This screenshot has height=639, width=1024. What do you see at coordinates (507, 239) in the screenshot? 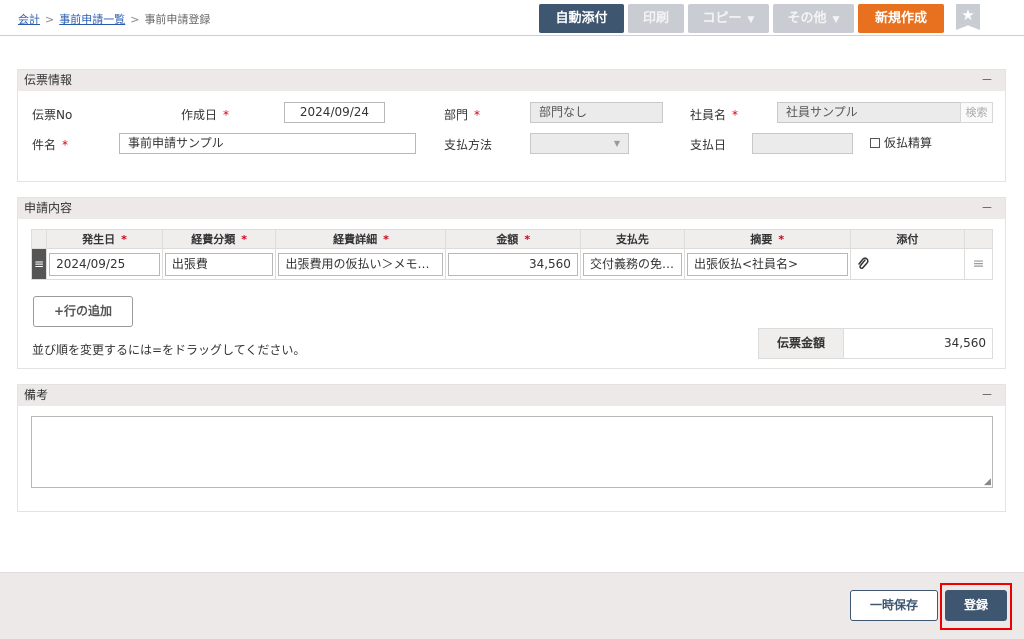
I see `column-header-label: 金額` at bounding box center [507, 239].